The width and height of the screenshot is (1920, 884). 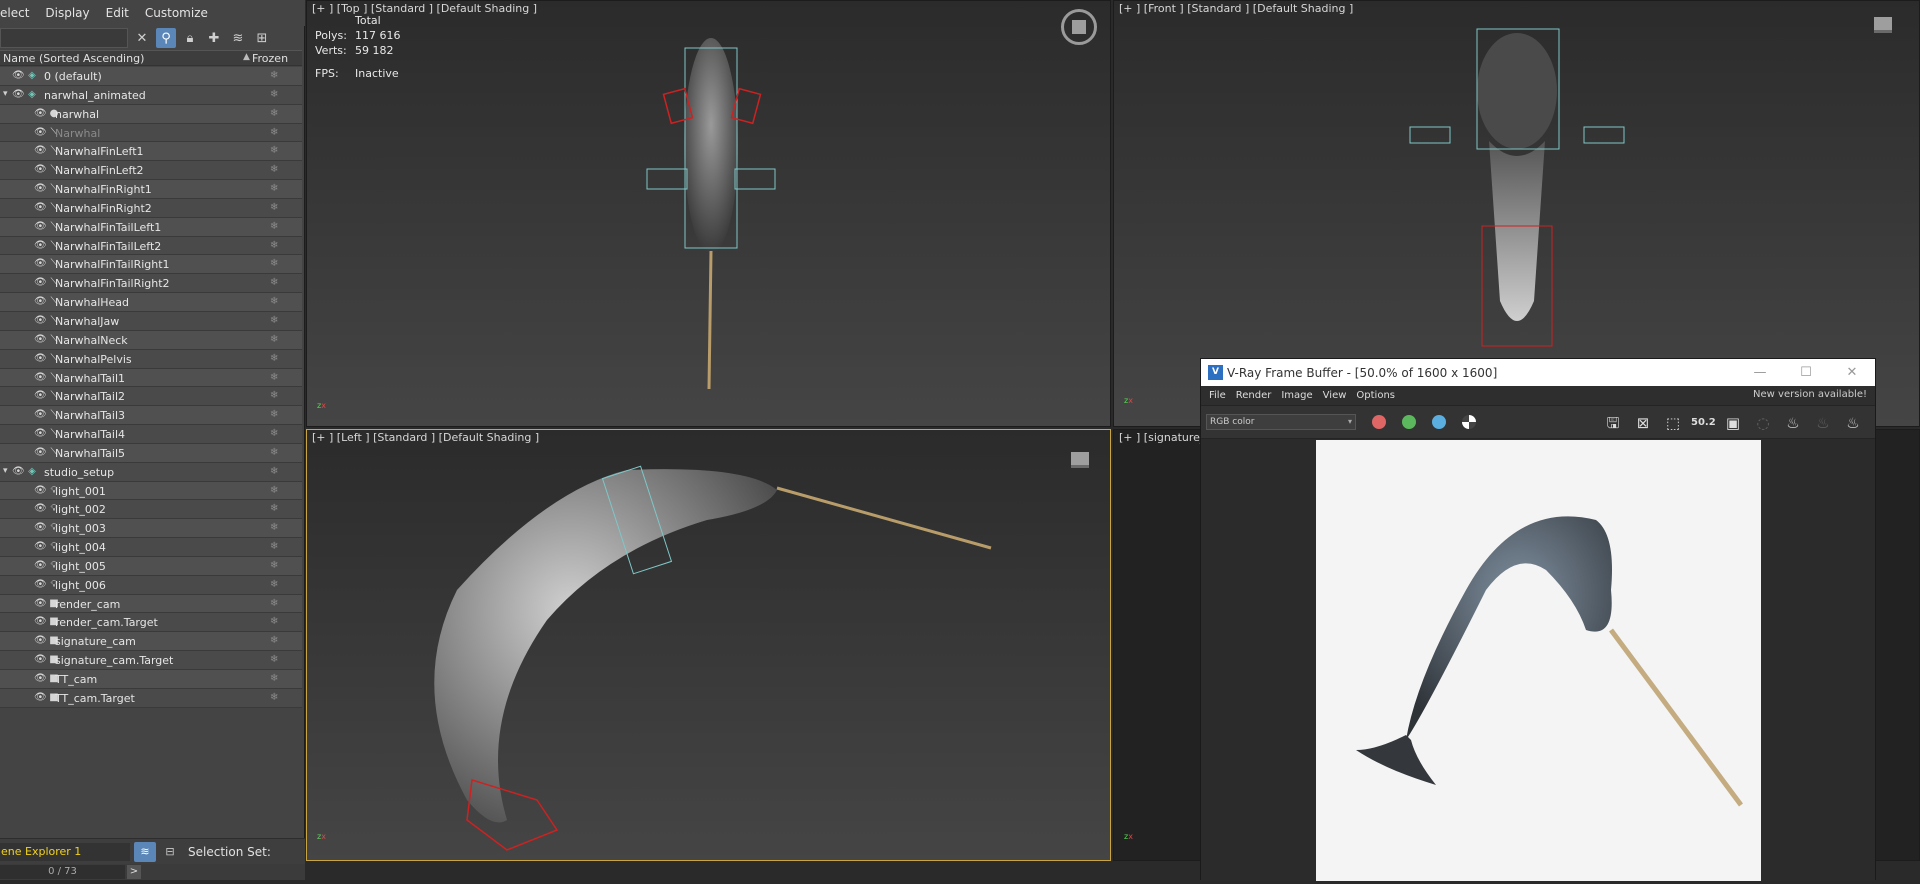 I want to click on tree-row: 👁︎ ⟍ NarwhalFinRight1 ❄, so click(x=151, y=189).